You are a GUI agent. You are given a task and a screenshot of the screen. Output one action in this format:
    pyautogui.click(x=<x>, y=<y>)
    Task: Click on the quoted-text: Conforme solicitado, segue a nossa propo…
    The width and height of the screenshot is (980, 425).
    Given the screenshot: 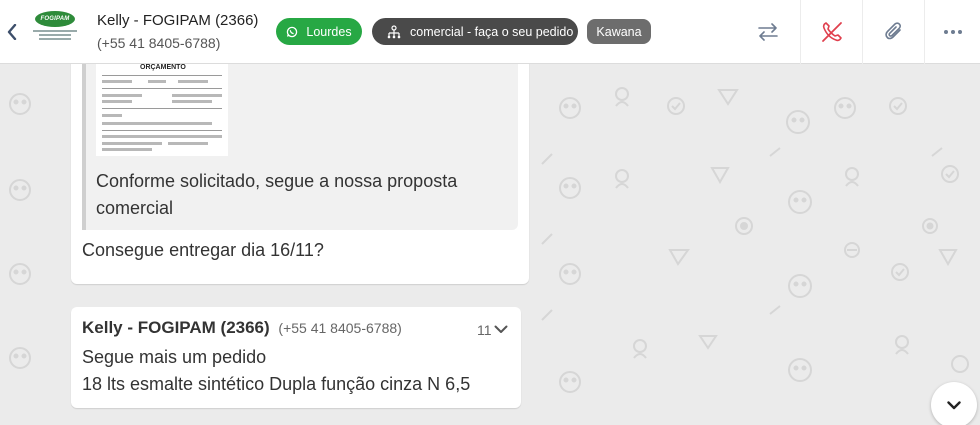 What is the action you would take?
    pyautogui.click(x=277, y=194)
    